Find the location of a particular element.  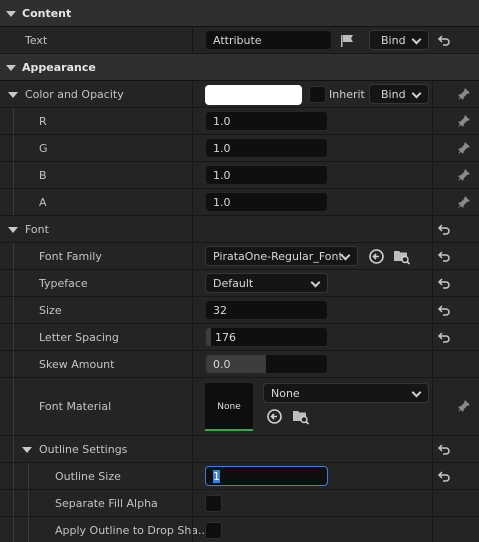

flag-icon is located at coordinates (347, 41).